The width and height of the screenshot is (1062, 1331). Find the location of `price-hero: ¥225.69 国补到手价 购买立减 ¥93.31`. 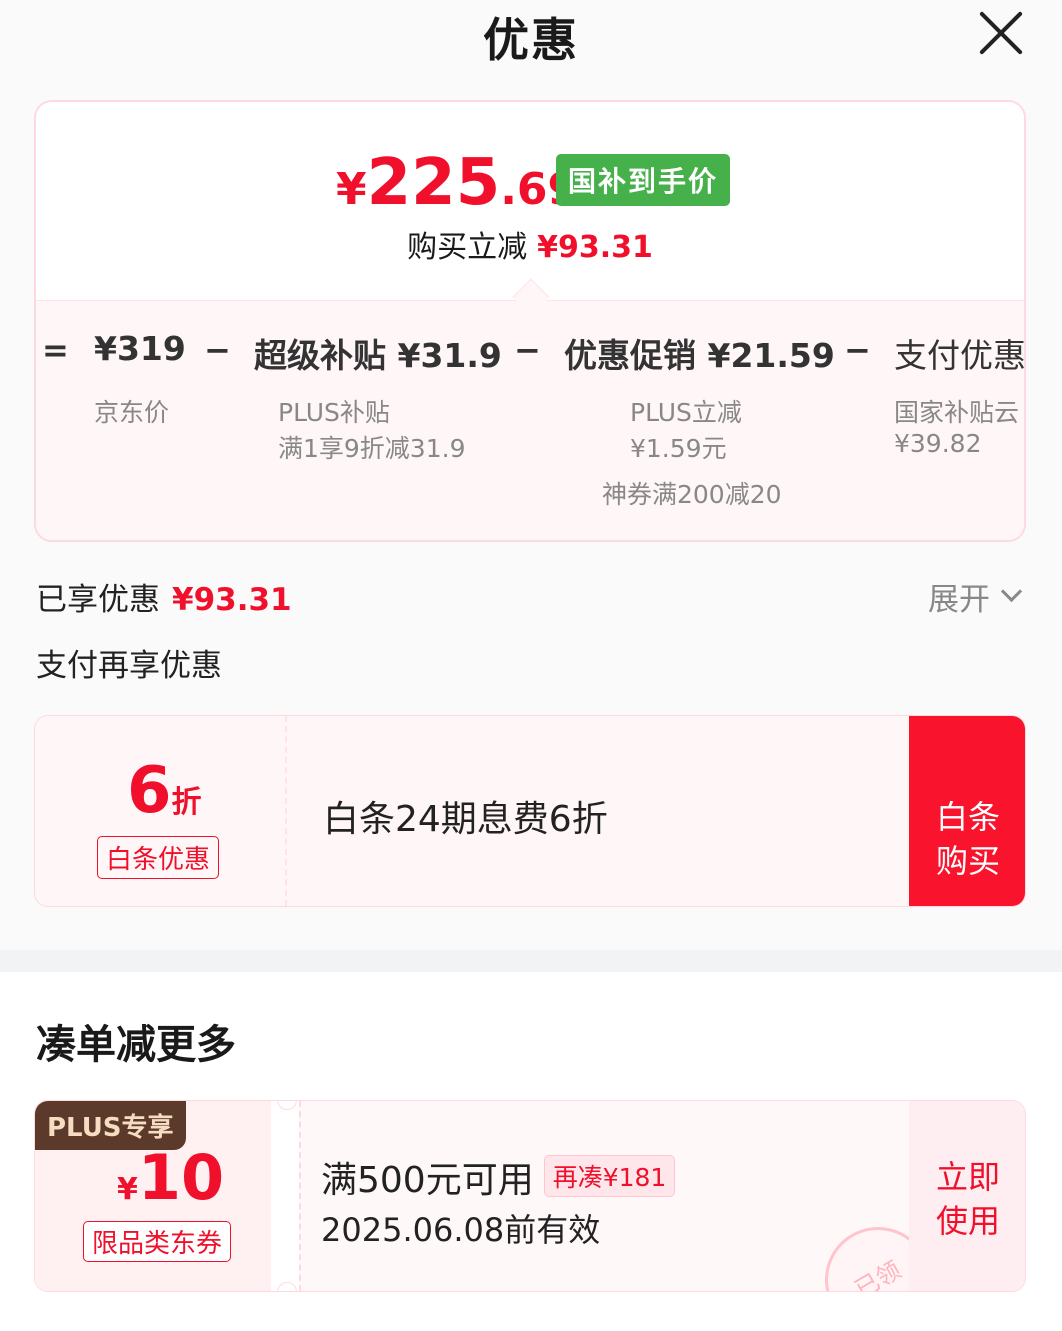

price-hero: ¥225.69 国补到手价 购买立减 ¥93.31 is located at coordinates (530, 201).